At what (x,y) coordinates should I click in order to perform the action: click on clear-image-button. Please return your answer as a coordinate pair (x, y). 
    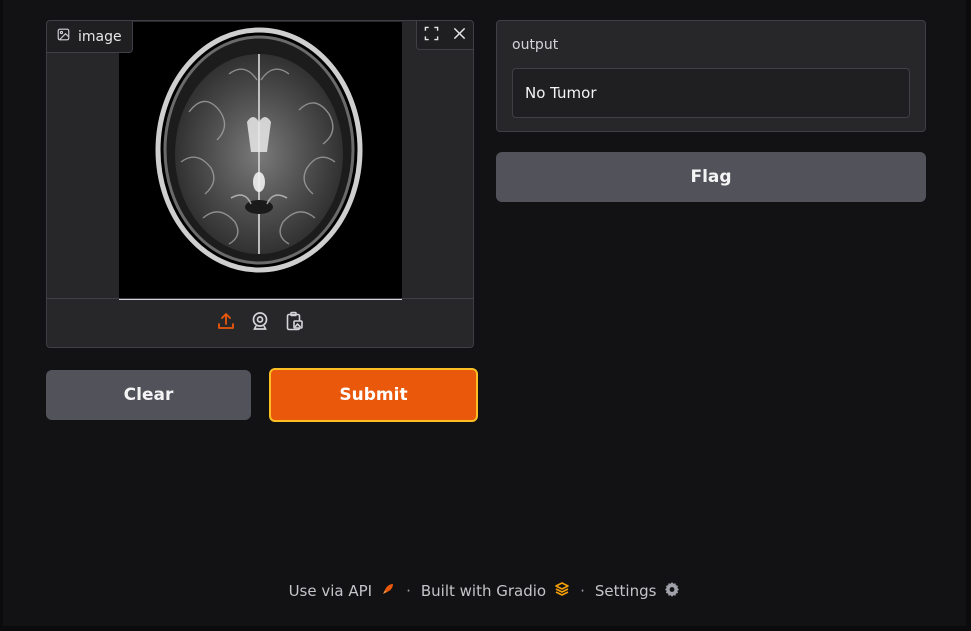
    Looking at the image, I should click on (459, 35).